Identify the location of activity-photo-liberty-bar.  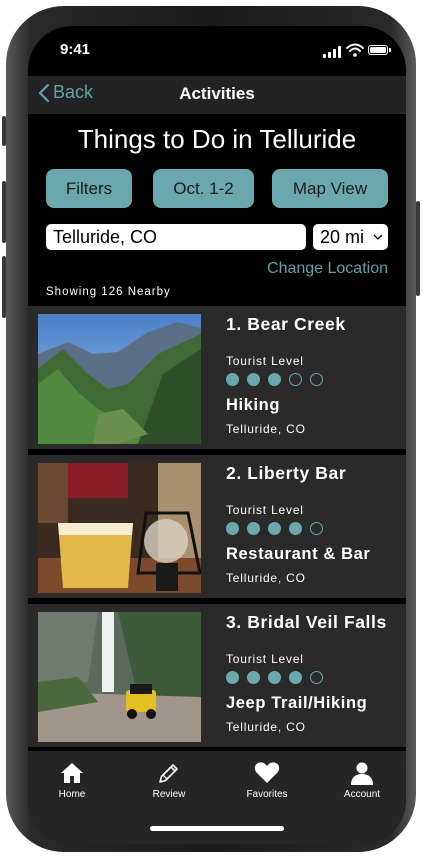
(119, 528).